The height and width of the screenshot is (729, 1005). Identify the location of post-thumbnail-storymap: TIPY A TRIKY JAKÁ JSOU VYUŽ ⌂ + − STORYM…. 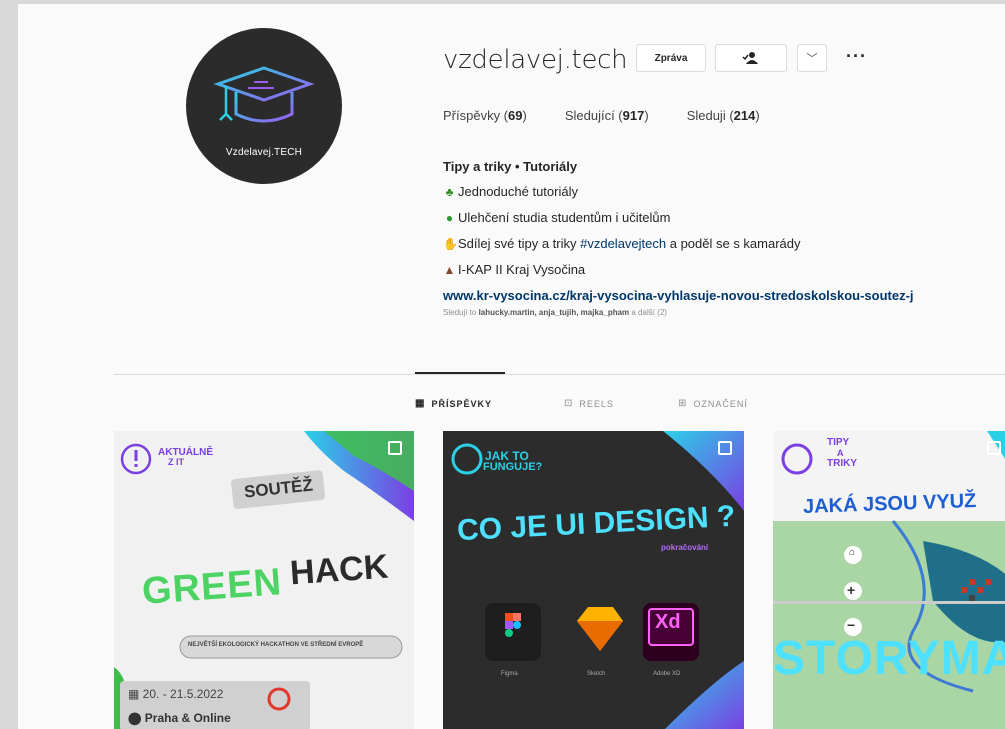
(889, 580).